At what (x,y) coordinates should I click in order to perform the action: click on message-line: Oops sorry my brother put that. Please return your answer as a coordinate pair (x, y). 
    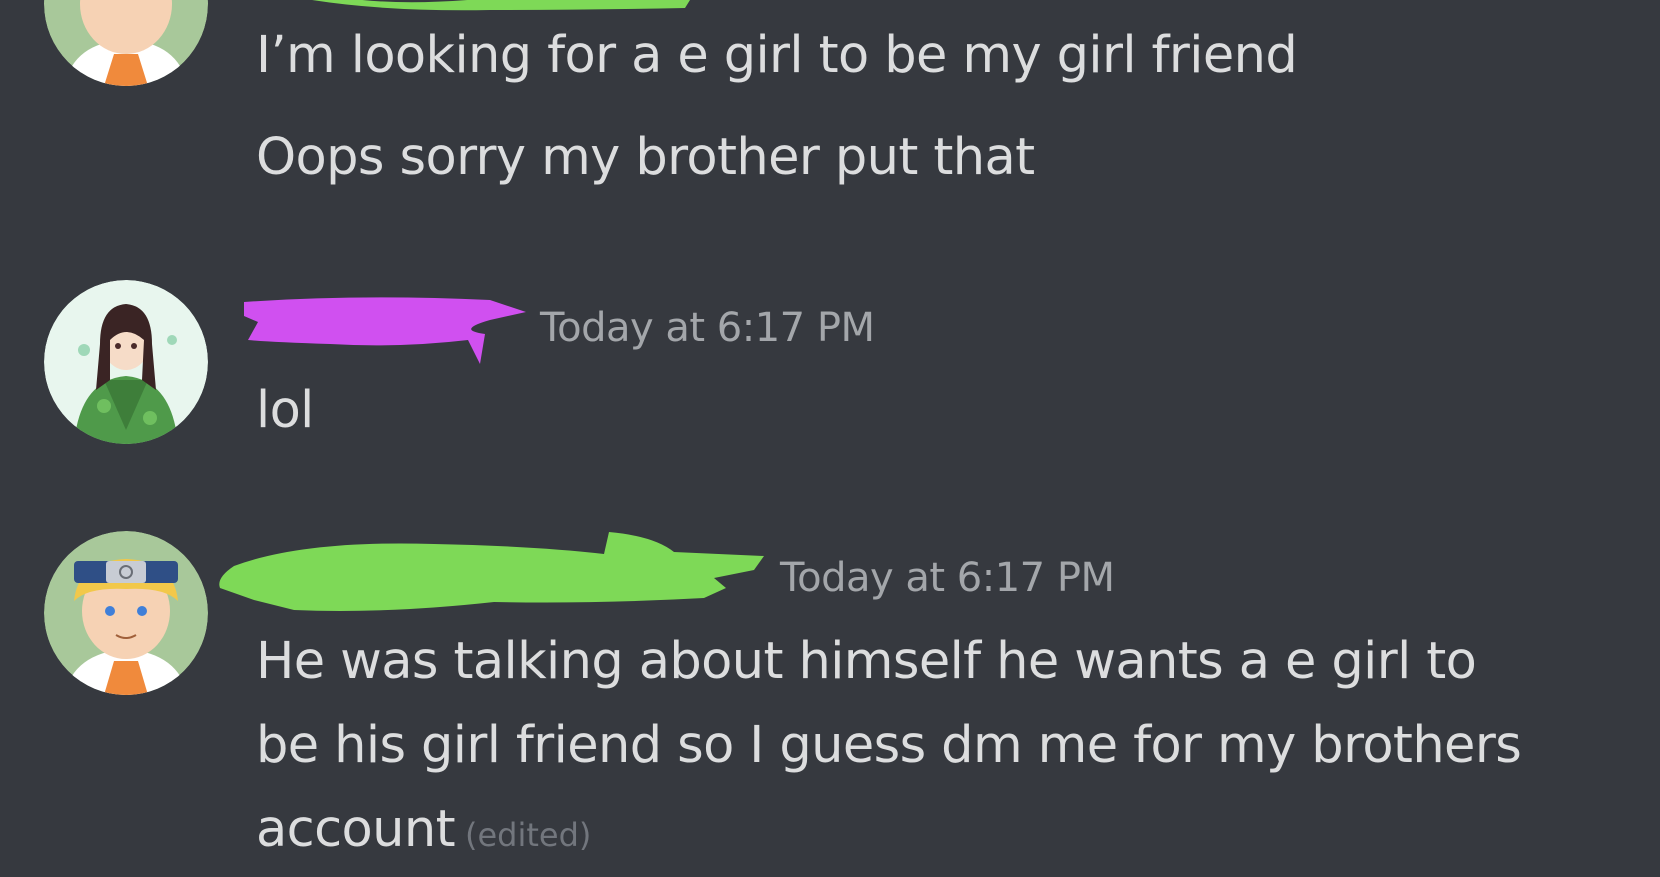
    Looking at the image, I should click on (645, 157).